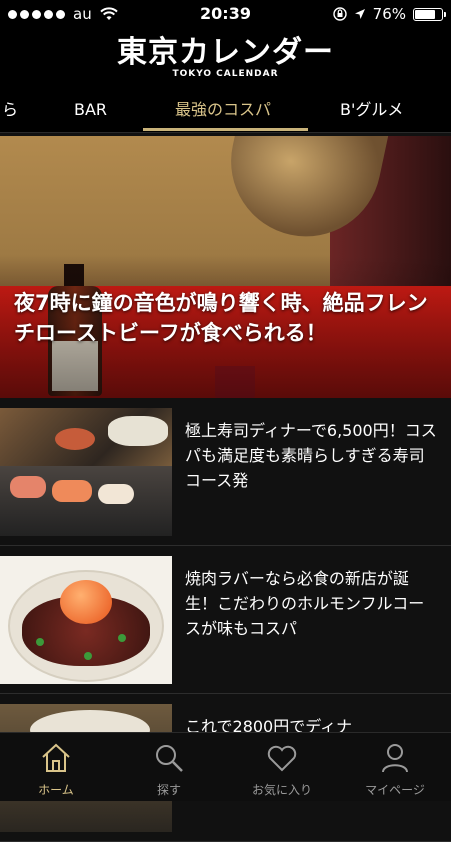  What do you see at coordinates (56, 757) in the screenshot?
I see `home-icon` at bounding box center [56, 757].